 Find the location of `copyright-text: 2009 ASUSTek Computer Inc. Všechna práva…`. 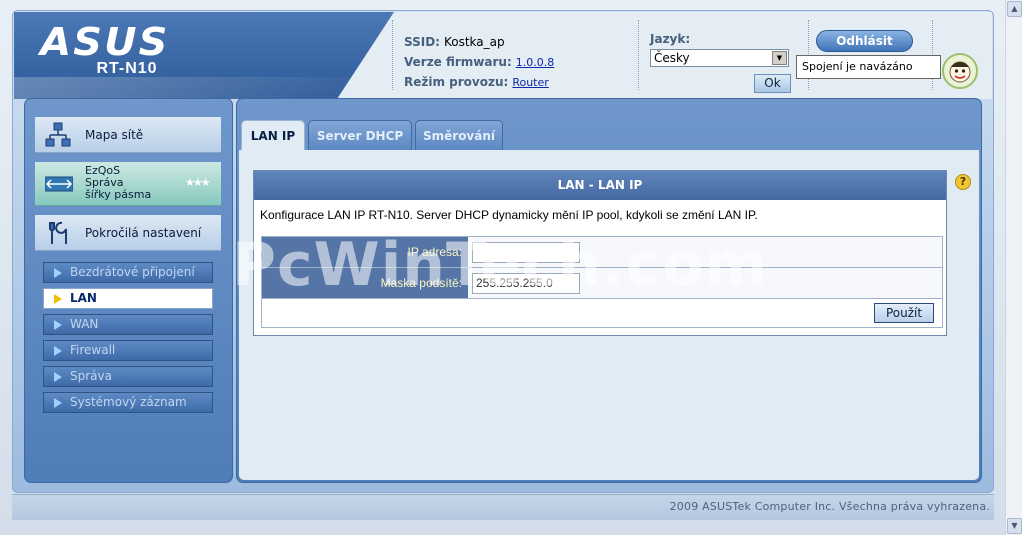

copyright-text: 2009 ASUSTek Computer Inc. Všechna práva… is located at coordinates (829, 506).